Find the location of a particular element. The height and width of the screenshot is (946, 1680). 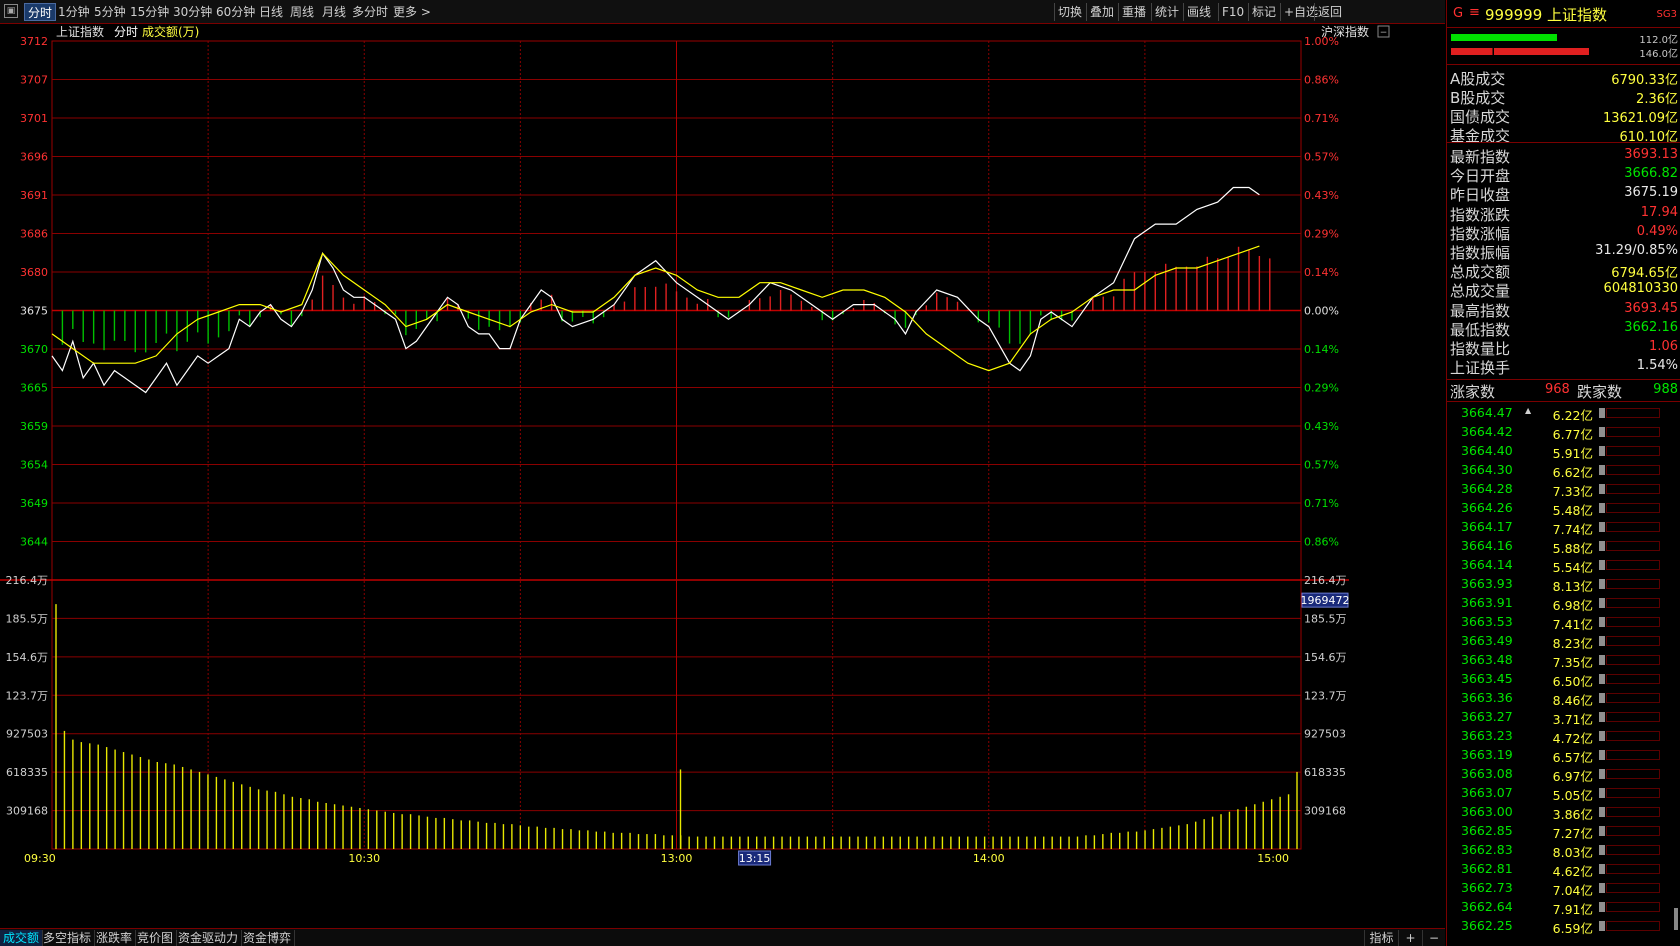

indicator-tab-2: 涨跌率 is located at coordinates (115, 938).